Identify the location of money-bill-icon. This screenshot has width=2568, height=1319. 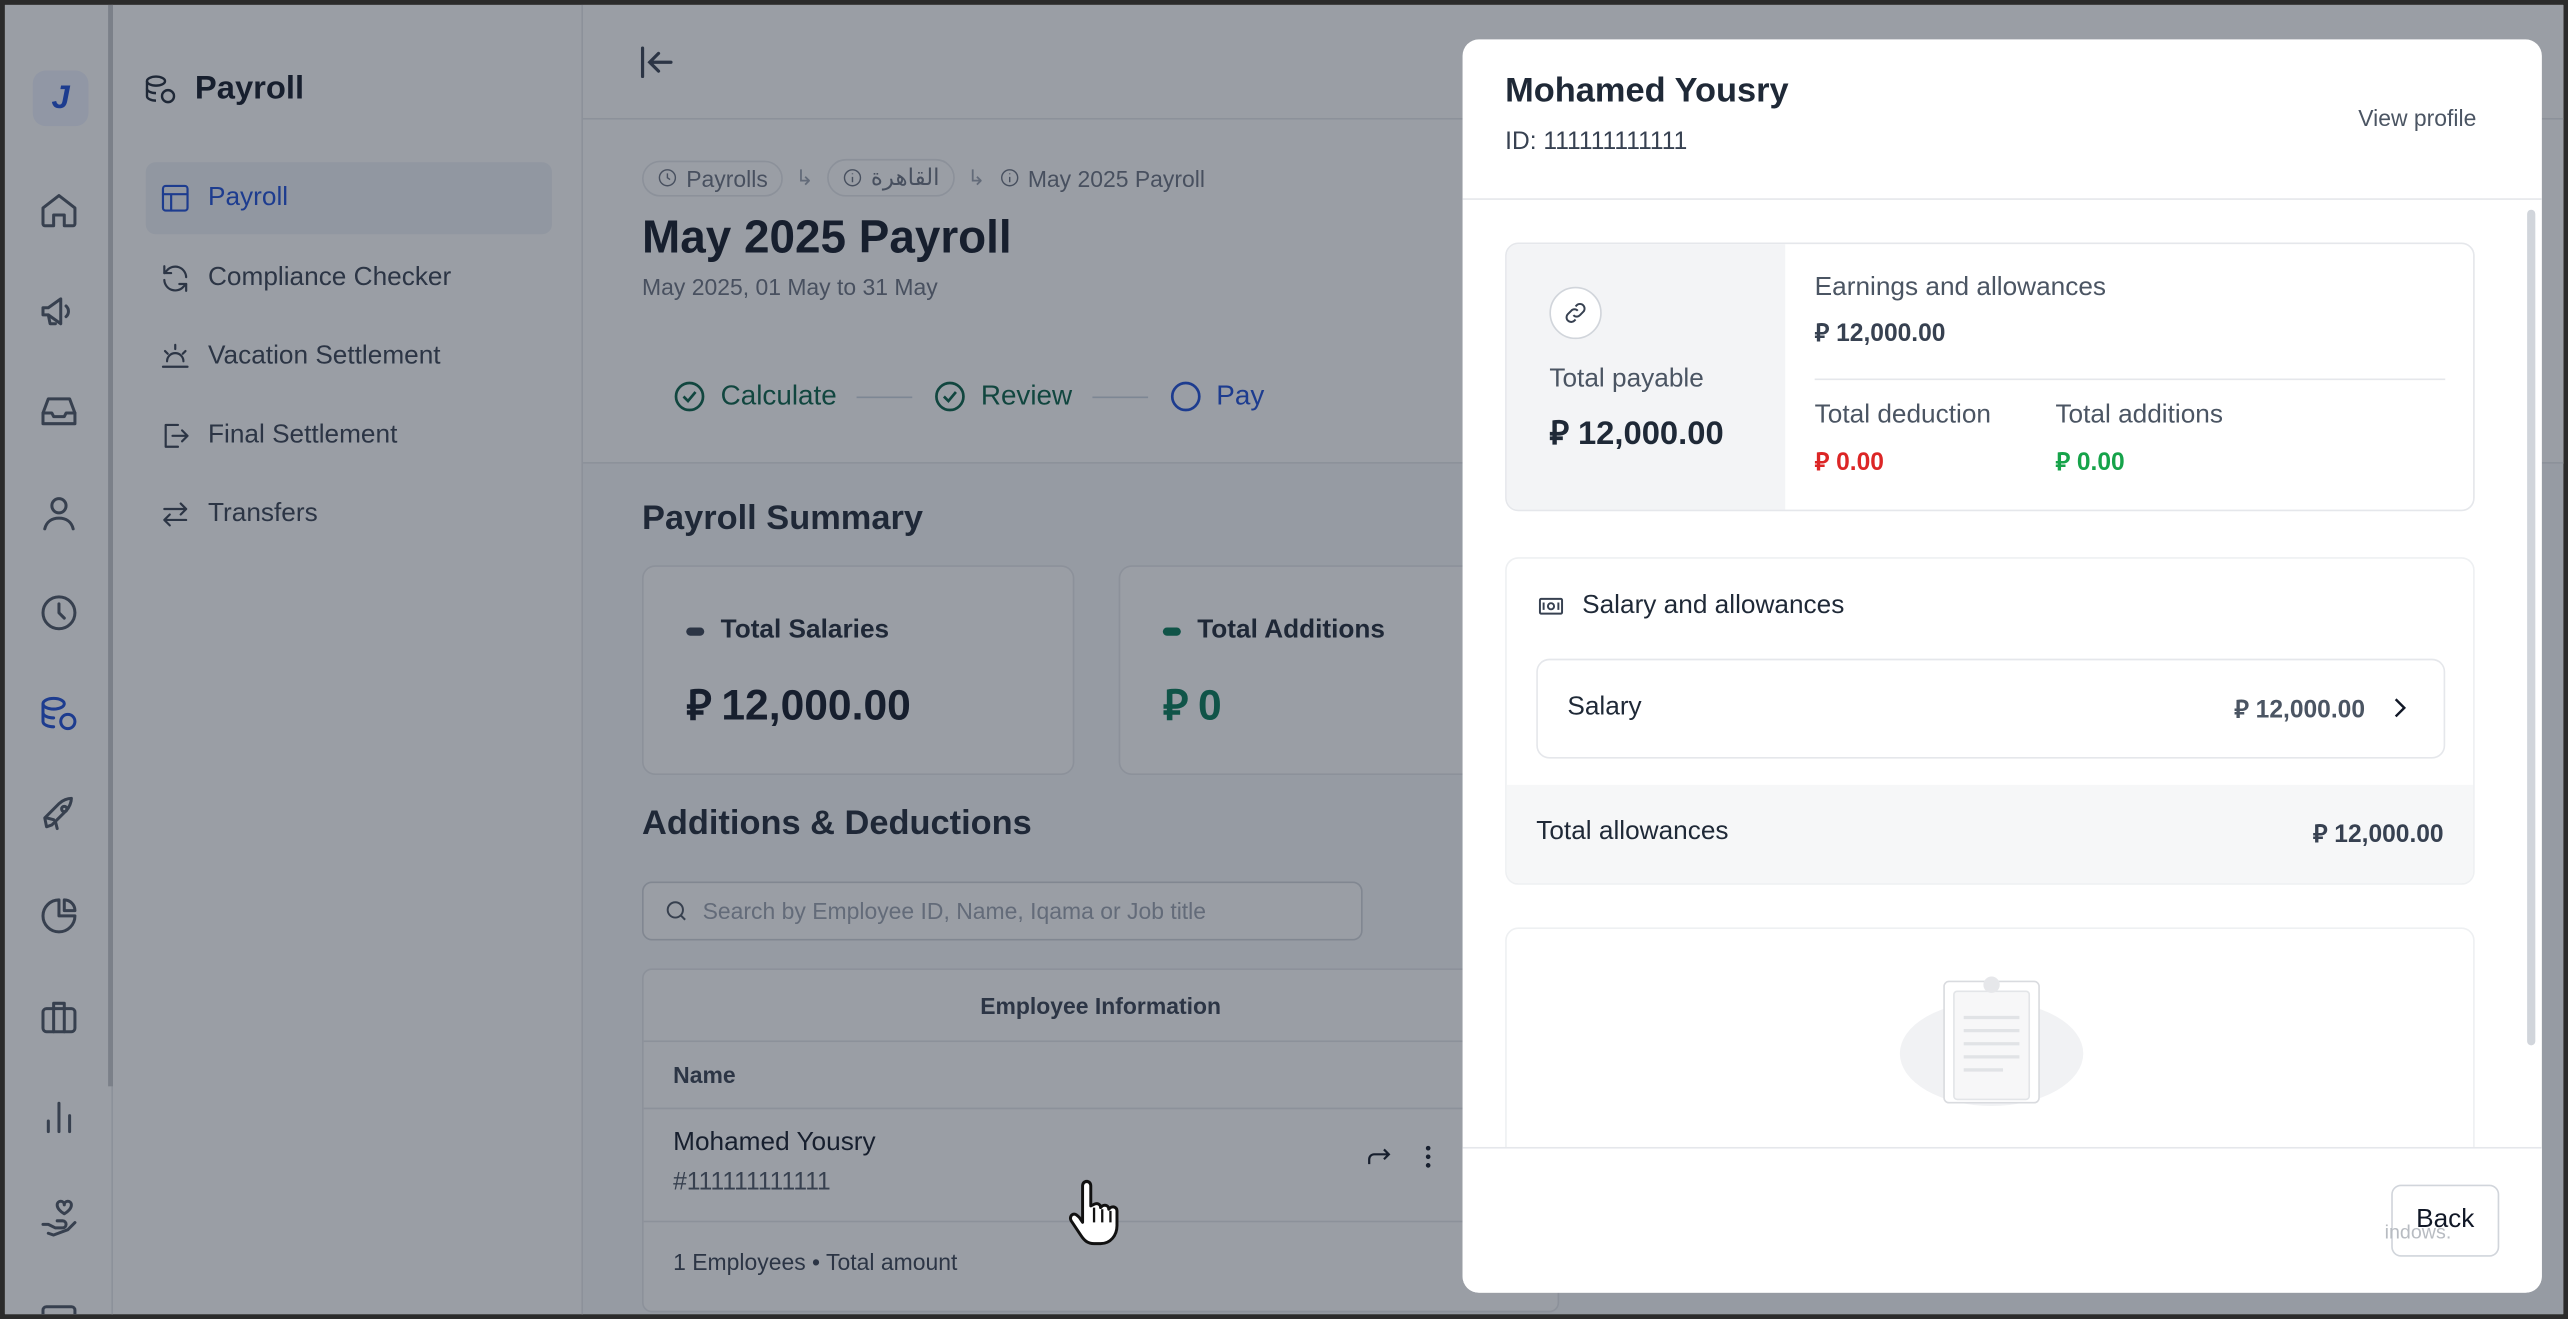
(1551, 606).